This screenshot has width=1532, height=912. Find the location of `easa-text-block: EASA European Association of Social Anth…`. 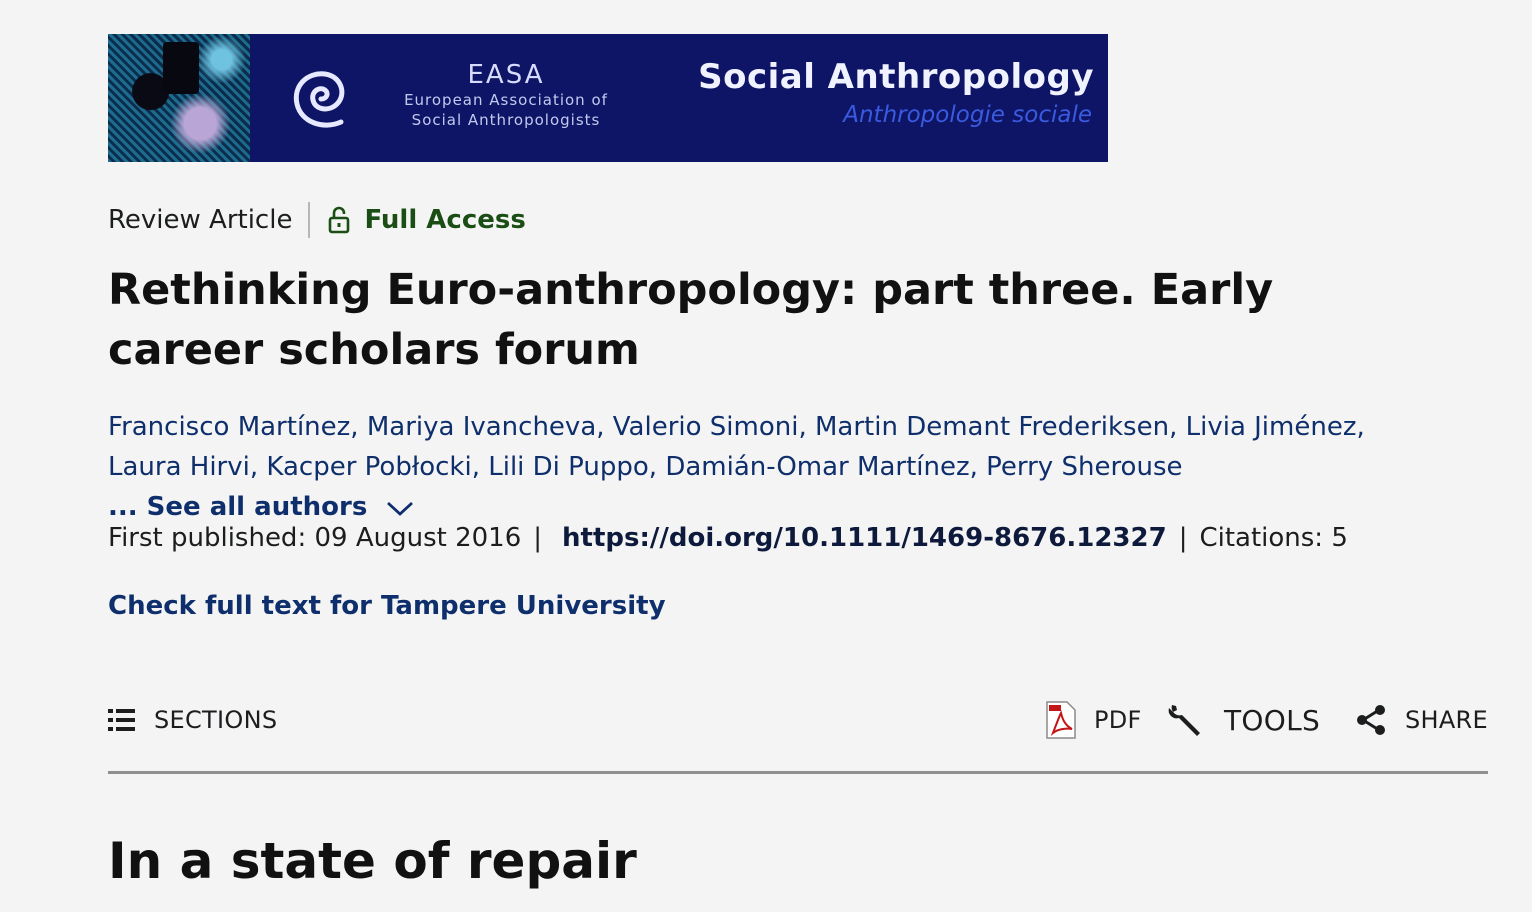

easa-text-block: EASA European Association of Social Anth… is located at coordinates (506, 95).